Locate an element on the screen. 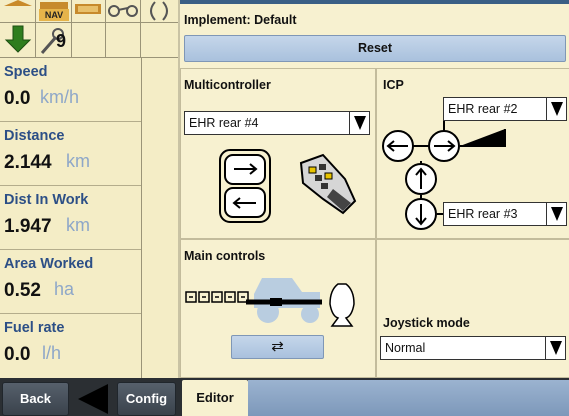 The height and width of the screenshot is (416, 569). icp-top-select: EHR rear #2 is located at coordinates (505, 109).